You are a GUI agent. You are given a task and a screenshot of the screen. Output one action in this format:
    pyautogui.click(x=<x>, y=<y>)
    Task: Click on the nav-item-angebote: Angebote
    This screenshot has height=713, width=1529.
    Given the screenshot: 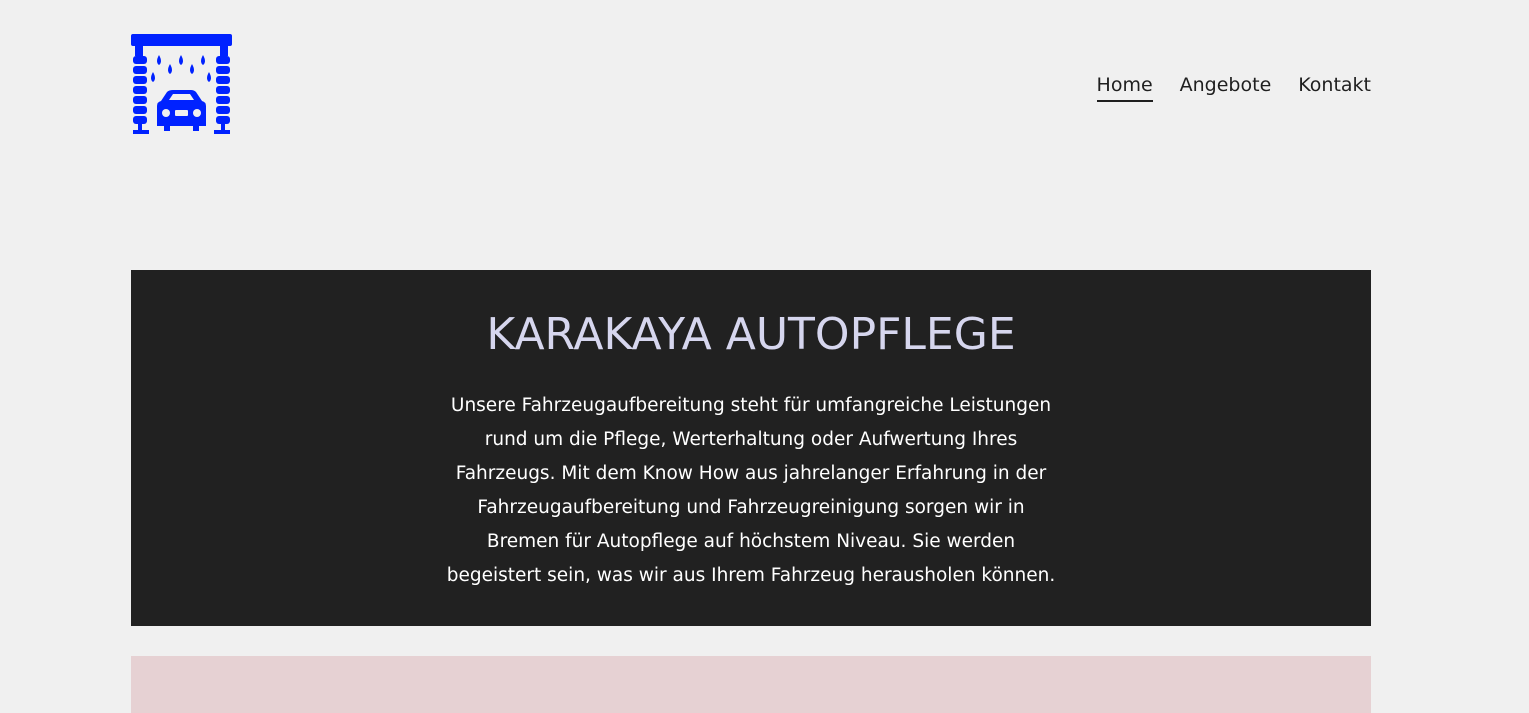 What is the action you would take?
    pyautogui.click(x=1226, y=87)
    